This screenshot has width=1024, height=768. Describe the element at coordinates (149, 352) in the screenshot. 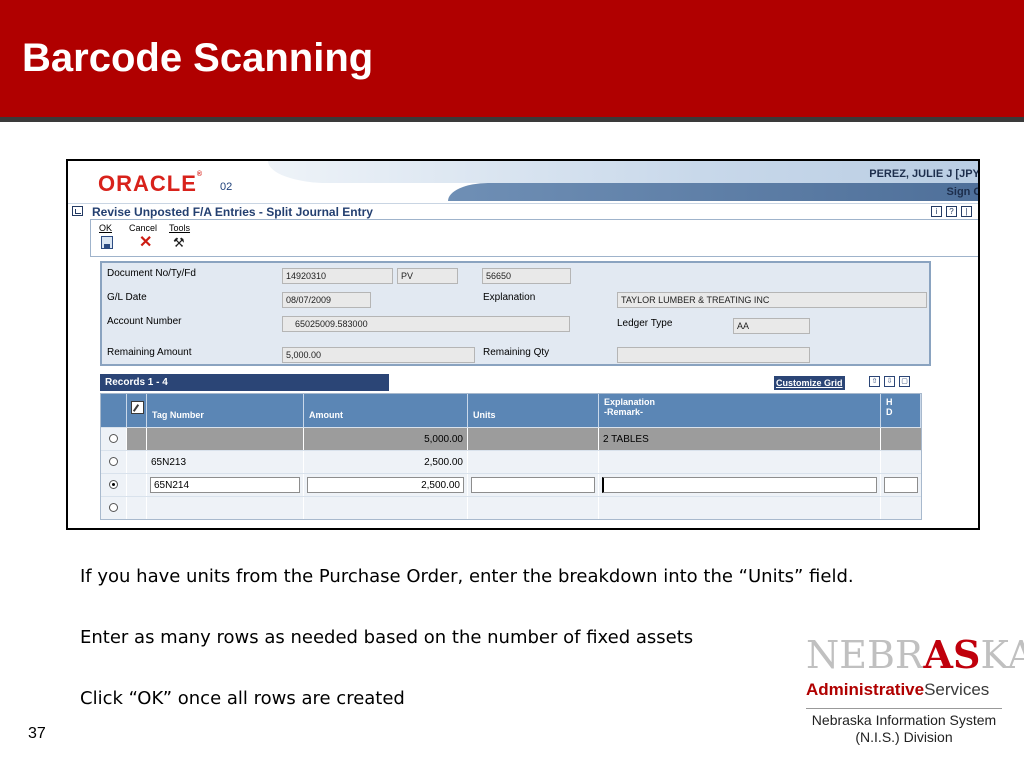

I see `remaining-amount-label: Remaining Amount` at that location.